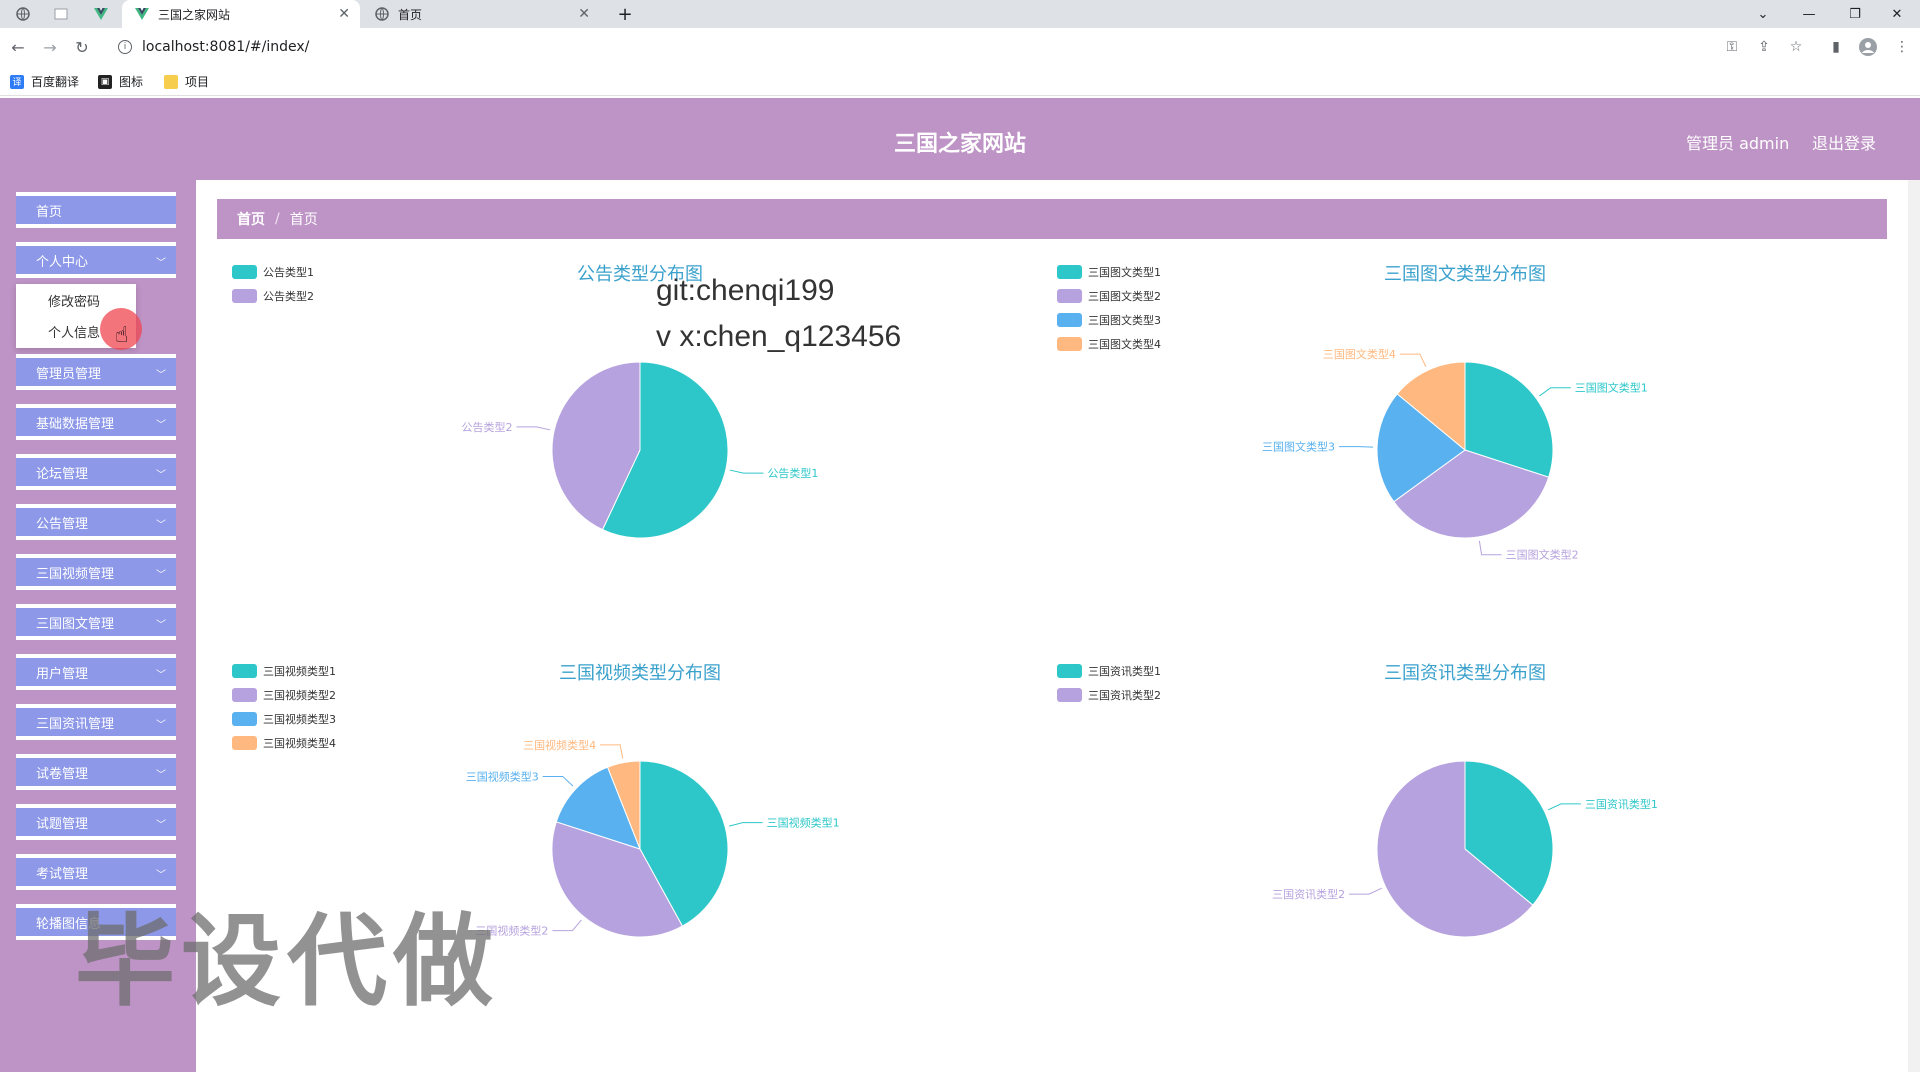 The width and height of the screenshot is (1920, 1072). I want to click on legend-item: 三国视频类型3, so click(284, 719).